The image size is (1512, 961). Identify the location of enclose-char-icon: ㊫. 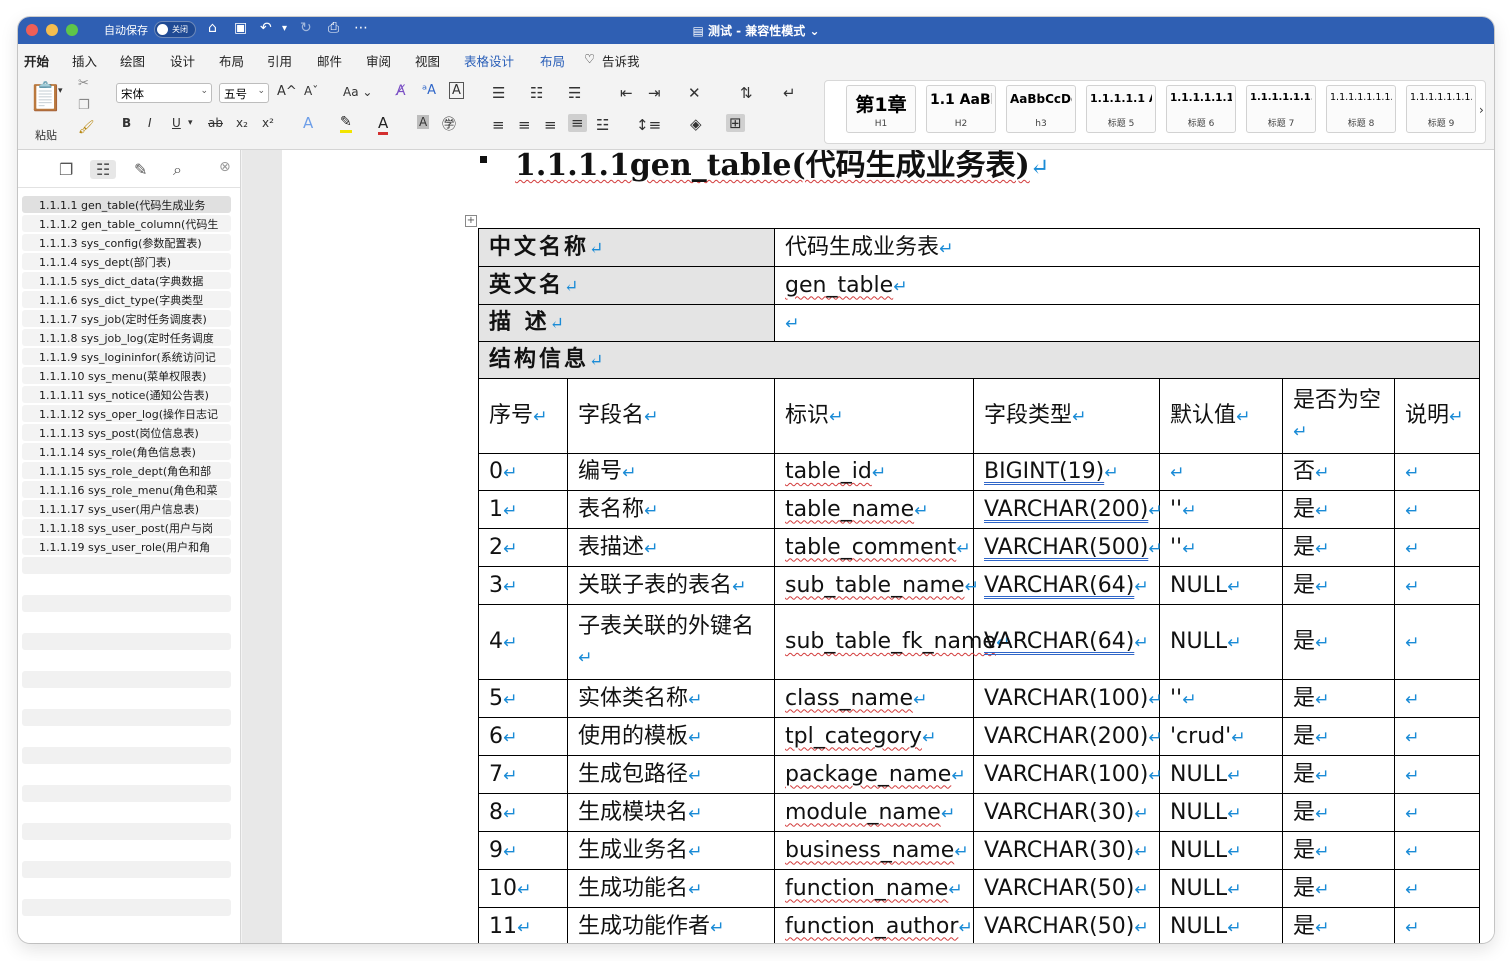
(449, 124).